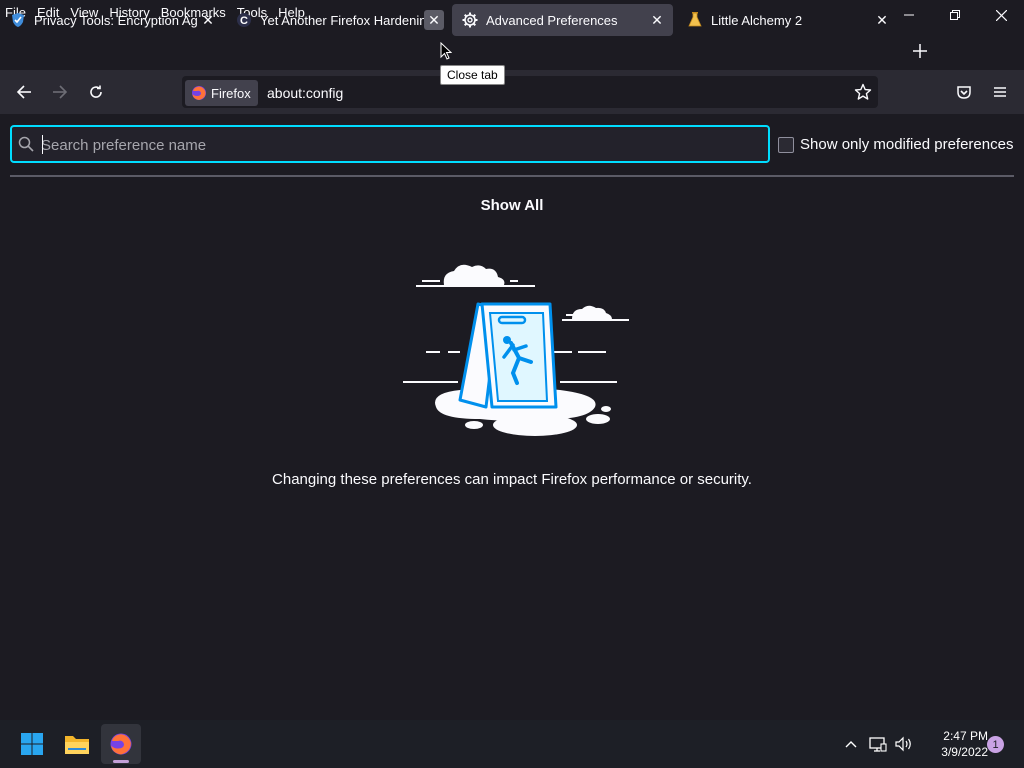 Image resolution: width=1024 pixels, height=768 pixels. I want to click on wet-floor-sign-icon, so click(508, 355).